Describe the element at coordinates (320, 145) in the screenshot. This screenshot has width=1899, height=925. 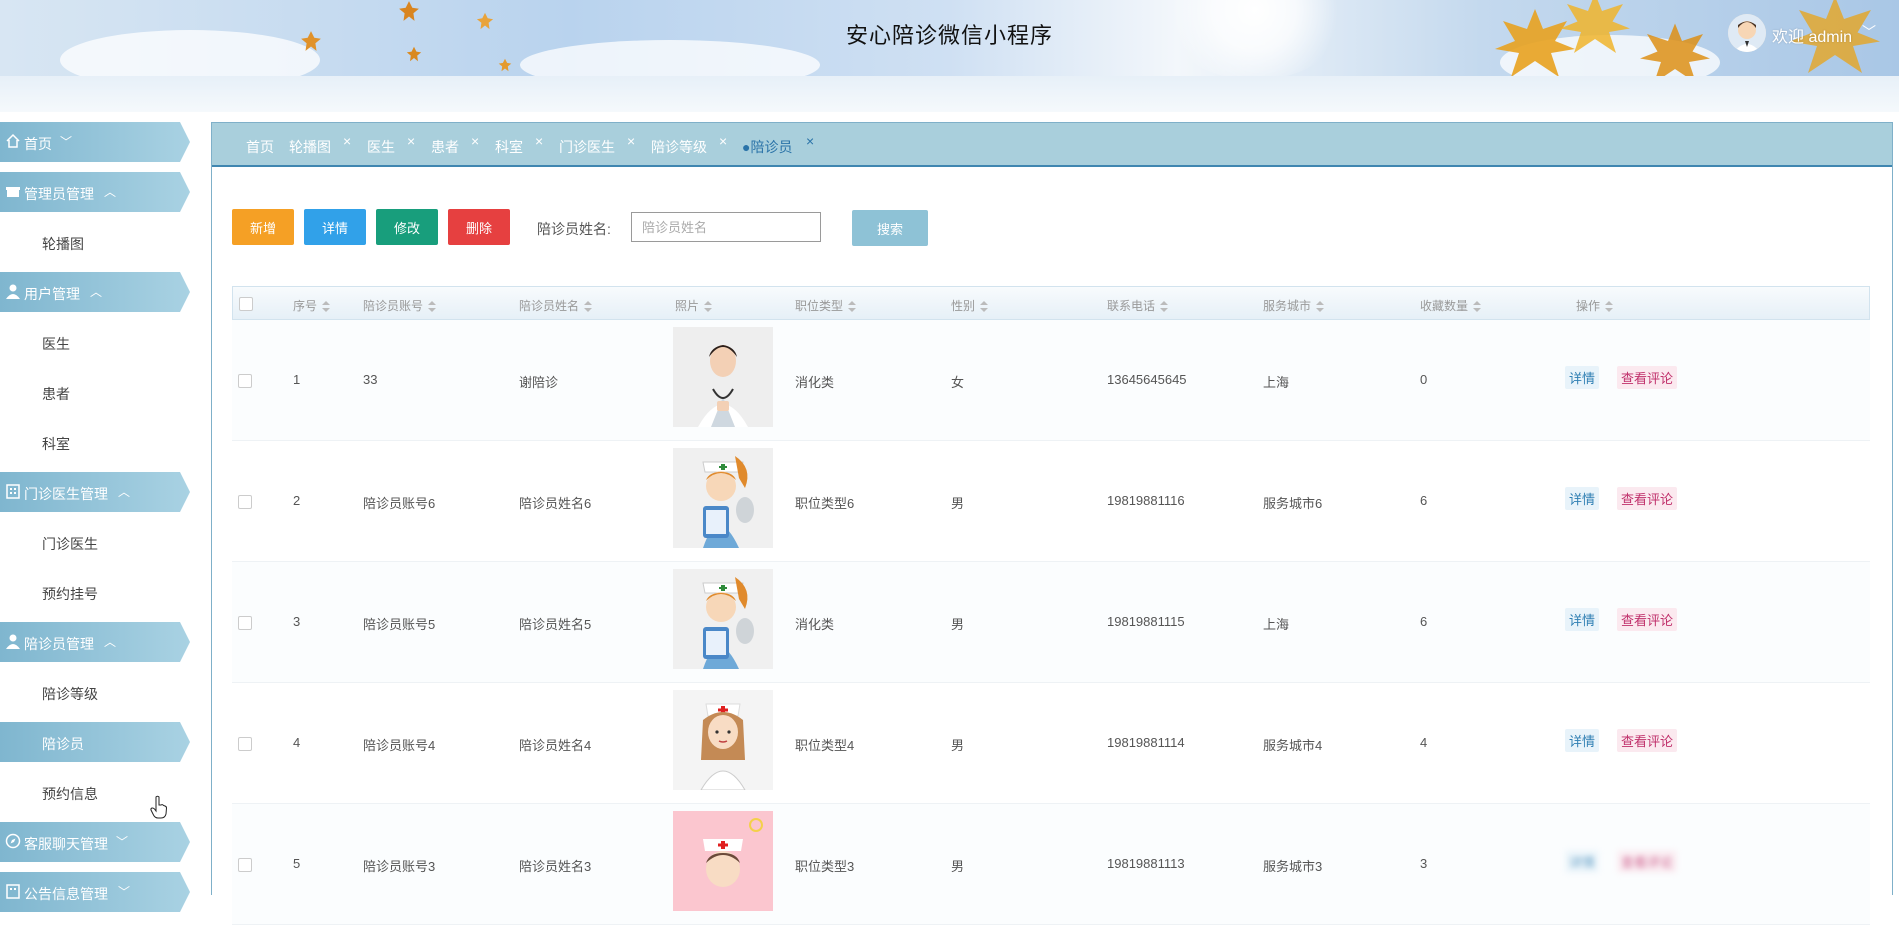
I see `tab-banner: 轮播图 ×` at that location.